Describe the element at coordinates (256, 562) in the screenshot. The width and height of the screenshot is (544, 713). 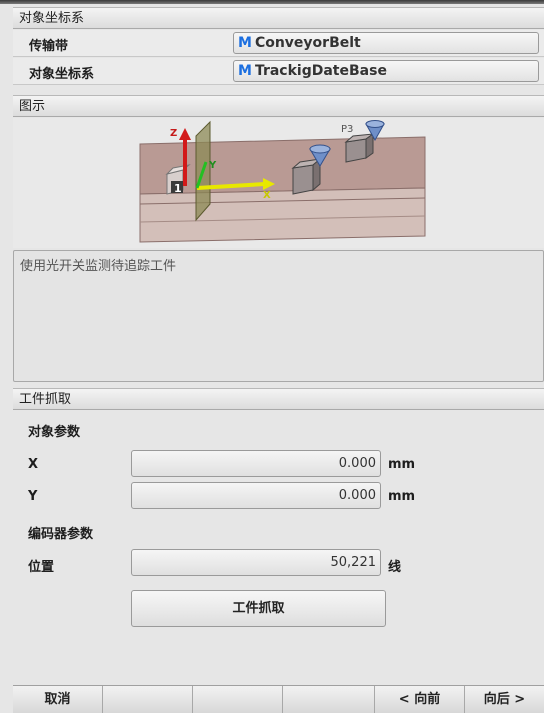
I see `position-input: 50,221` at that location.